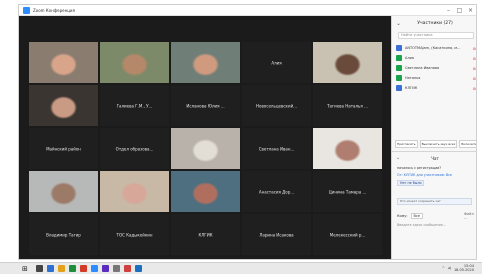 The height and width of the screenshot is (274, 482). I want to click on window-controls: – □ ×, so click(459, 10).